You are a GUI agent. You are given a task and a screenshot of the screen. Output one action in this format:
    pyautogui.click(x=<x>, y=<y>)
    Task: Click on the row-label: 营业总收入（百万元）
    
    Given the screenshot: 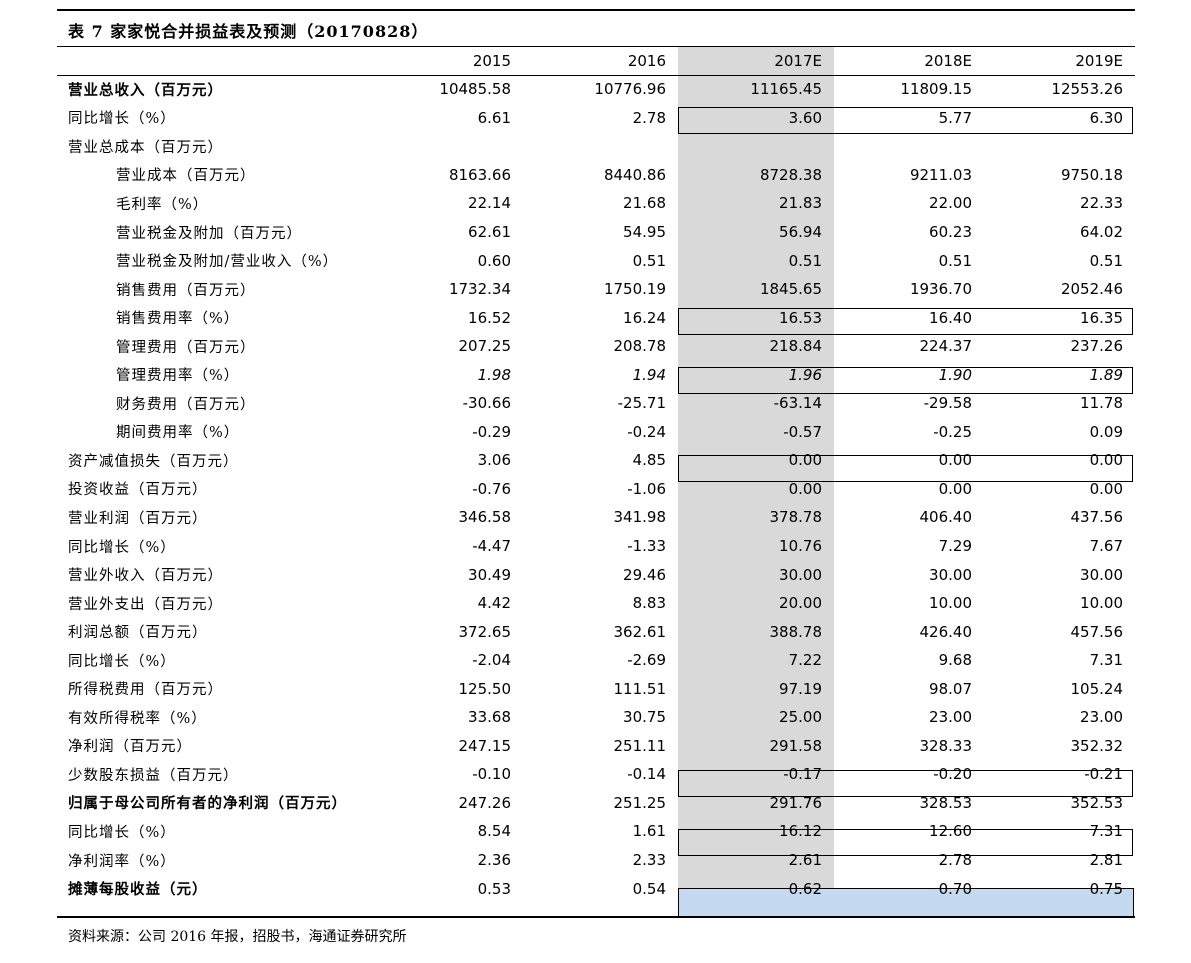 What is the action you would take?
    pyautogui.click(x=145, y=90)
    